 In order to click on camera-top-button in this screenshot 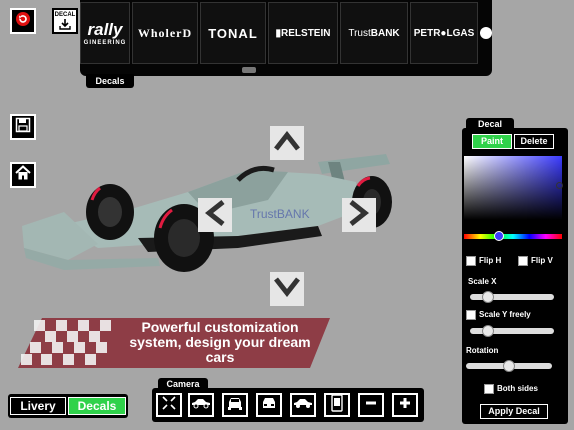, I will do `click(303, 405)`.